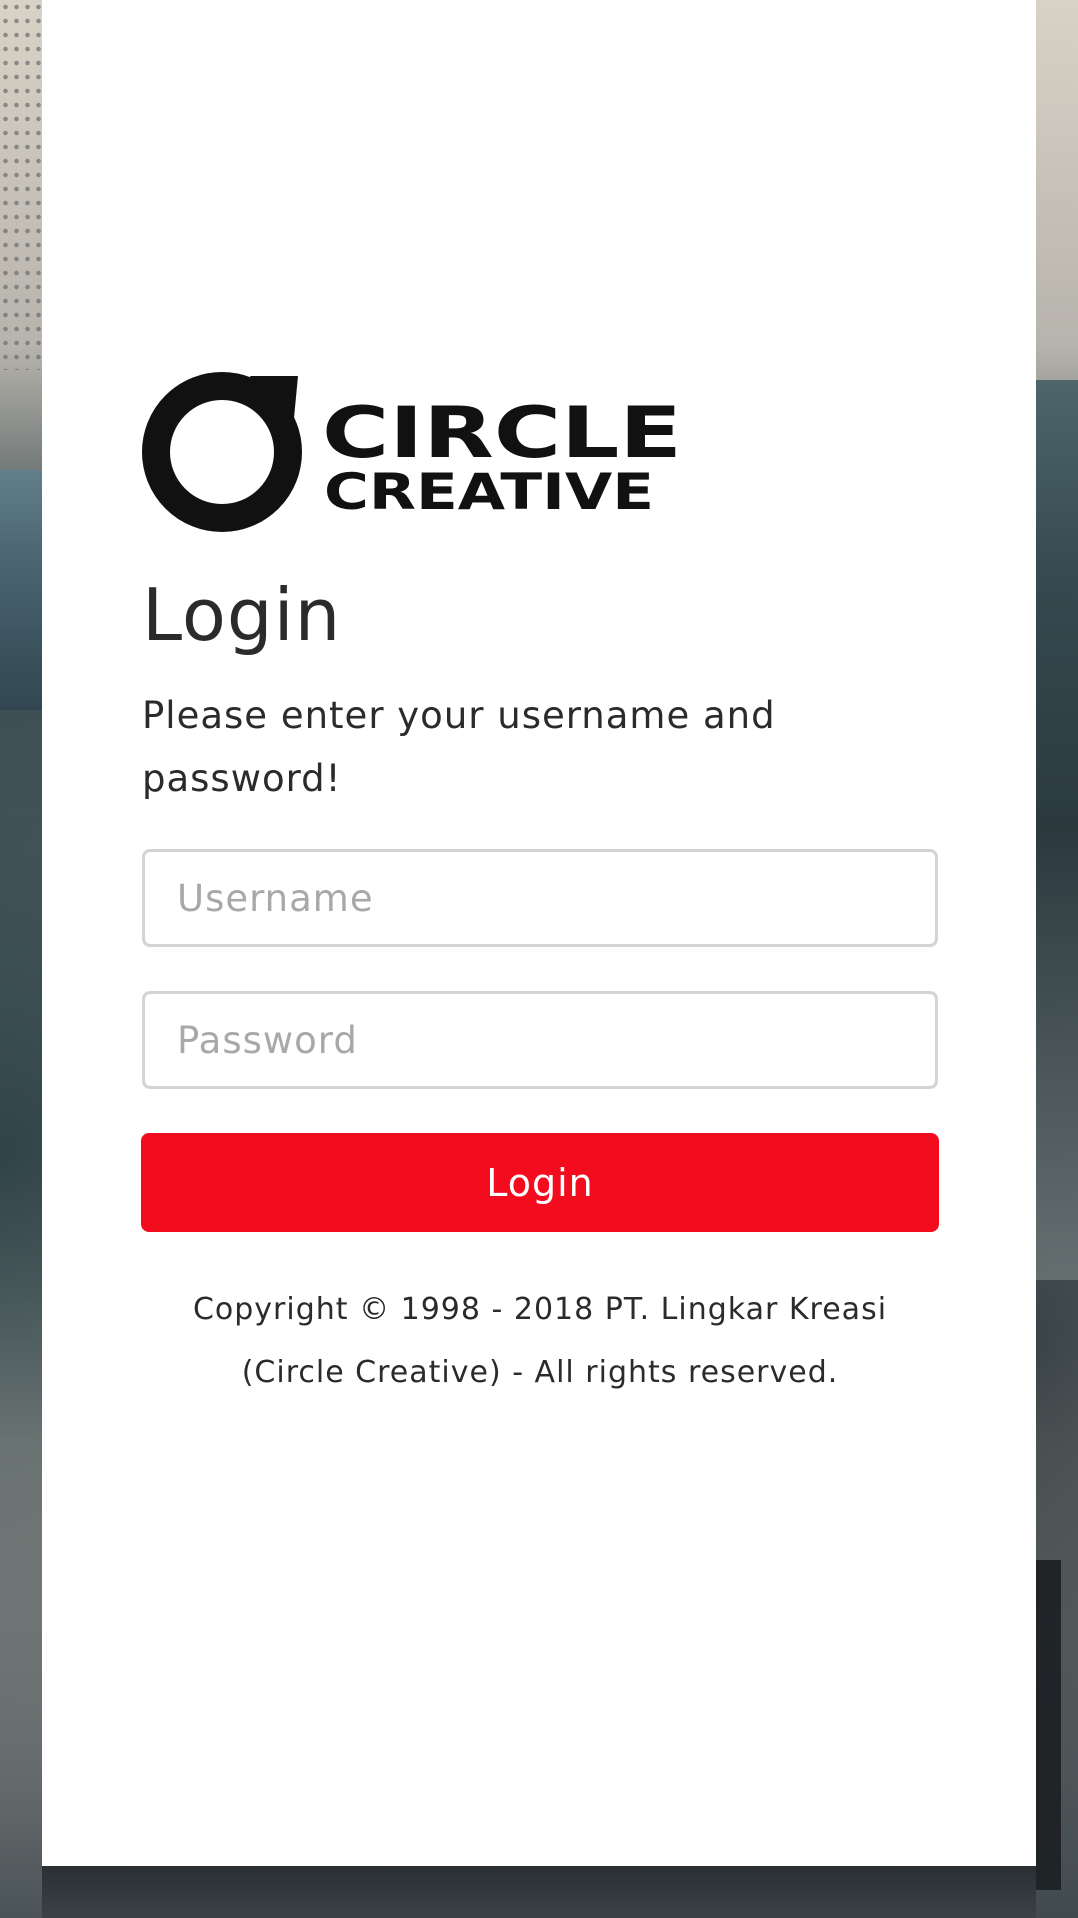 Image resolution: width=1078 pixels, height=1918 pixels. I want to click on background-monitor-right, so click(1057, 830).